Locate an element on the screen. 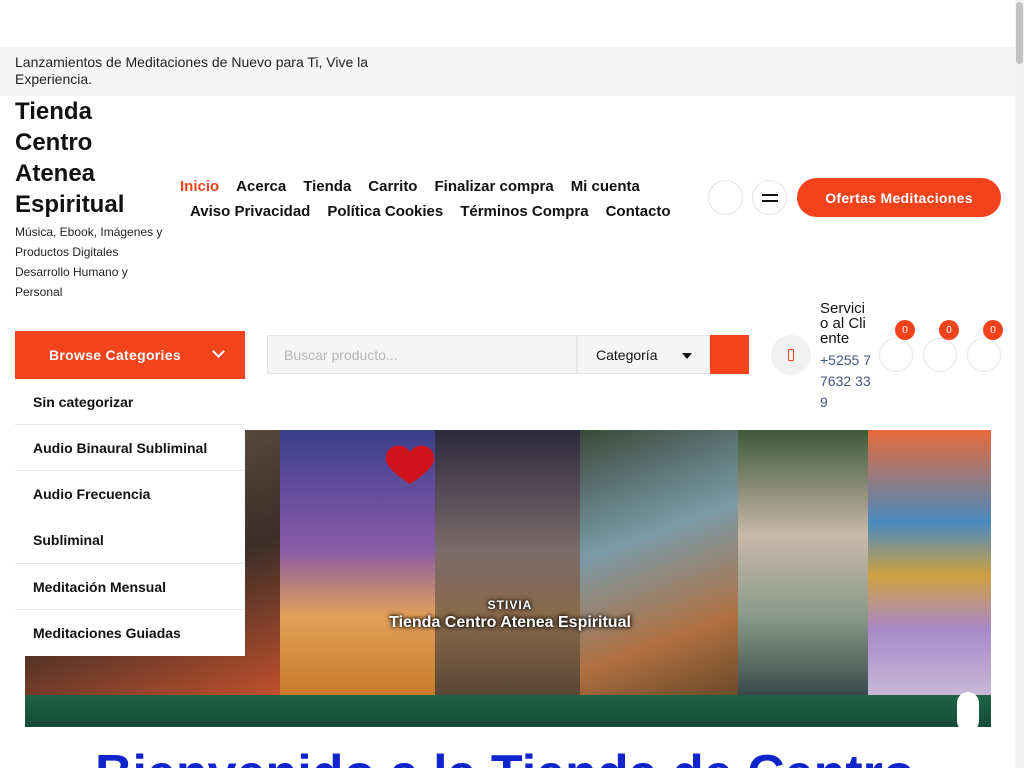 The height and width of the screenshot is (768, 1024). category-item-sin-categorizar: Sin categorizar is located at coordinates (130, 402).